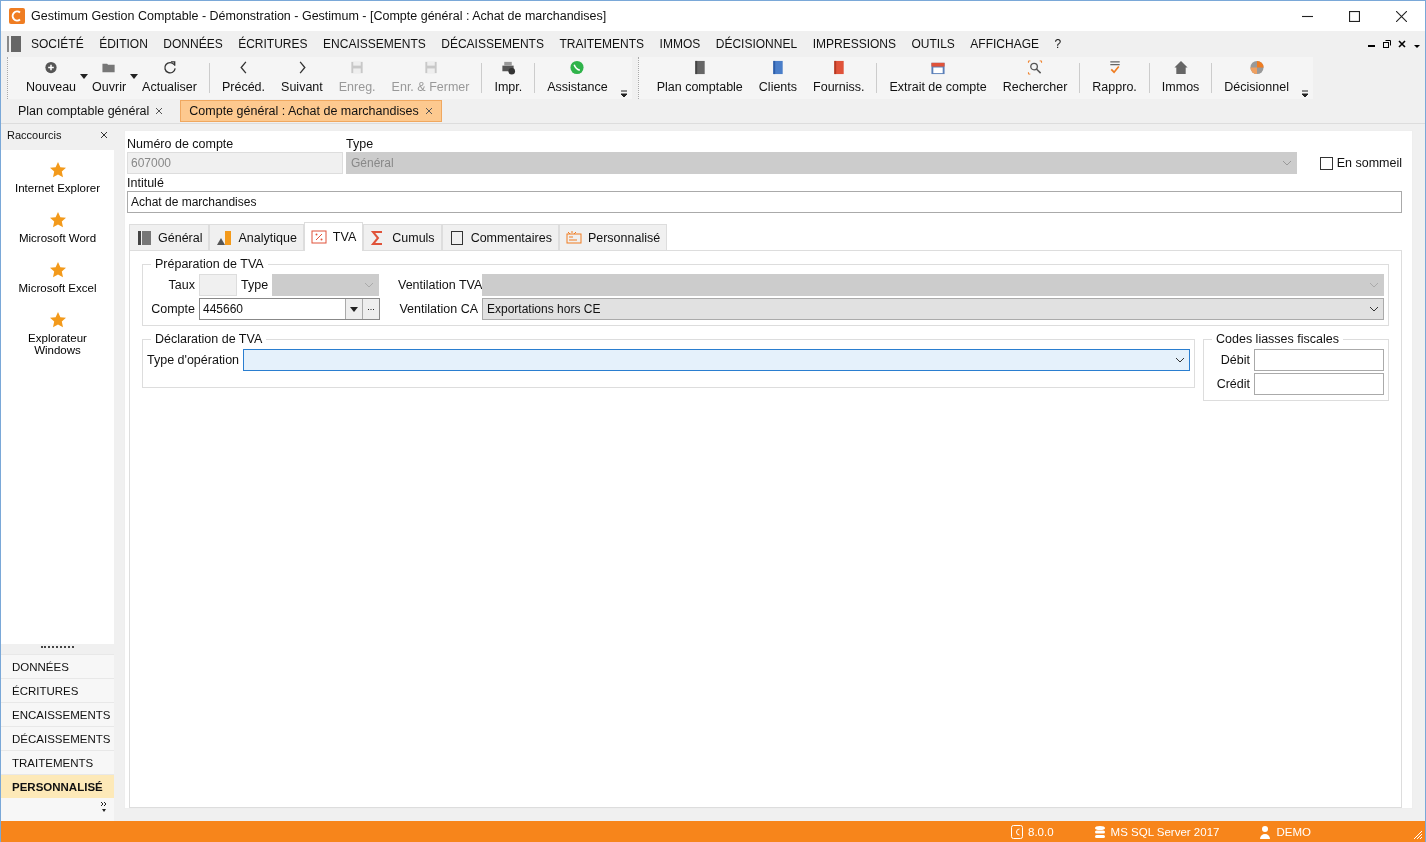  I want to click on menu-item: ?, so click(1058, 44).